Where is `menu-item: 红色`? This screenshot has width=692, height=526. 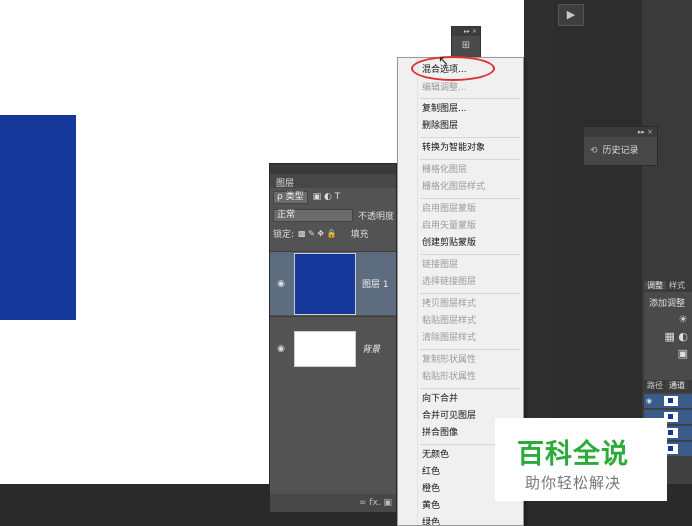 menu-item: 红色 is located at coordinates (431, 472).